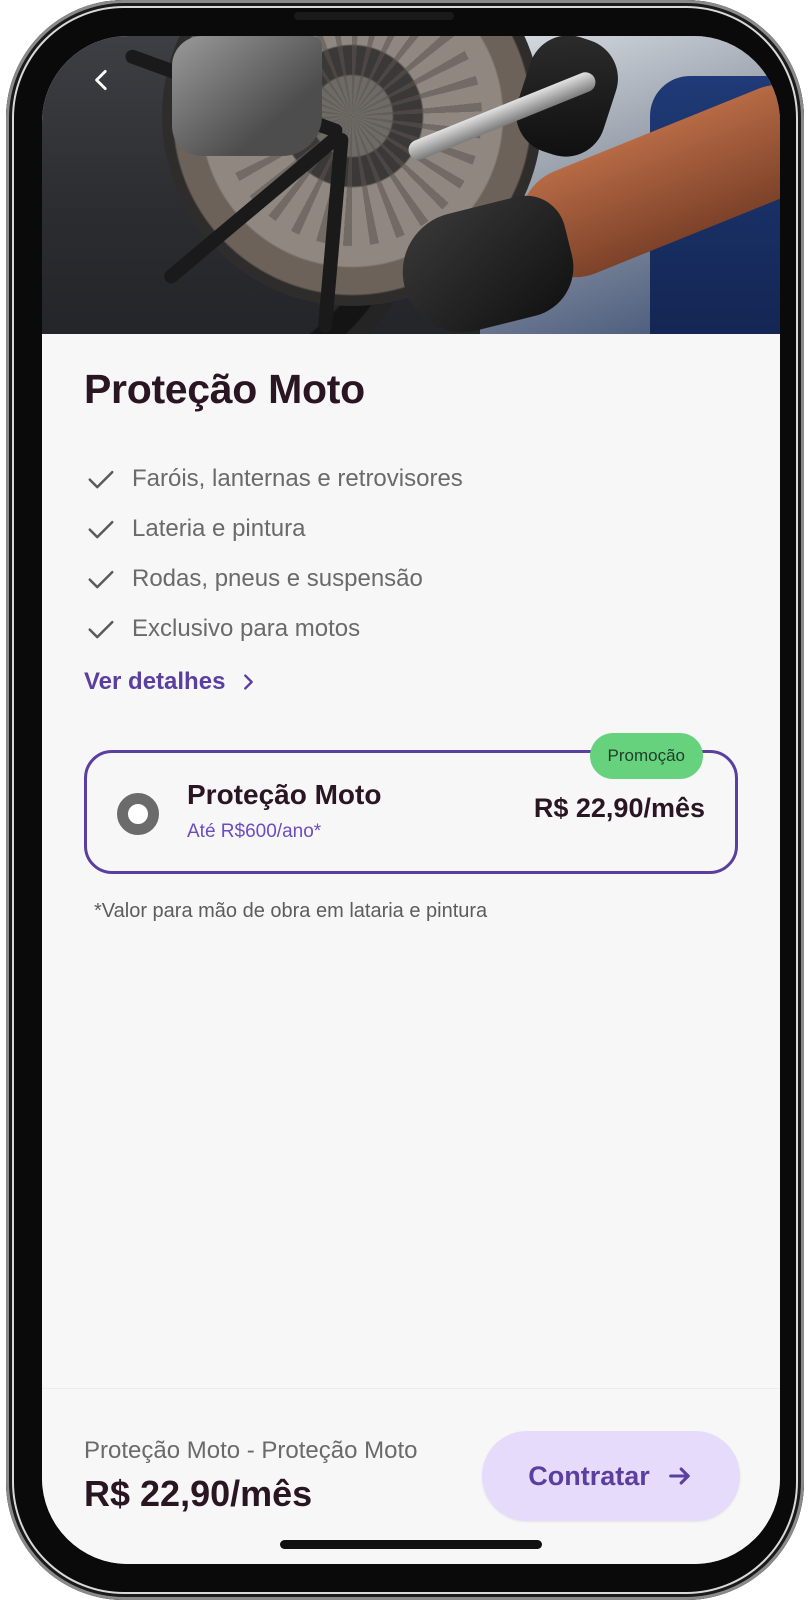 Image resolution: width=810 pixels, height=1600 pixels. Describe the element at coordinates (249, 682) in the screenshot. I see `chevron-right-icon` at that location.